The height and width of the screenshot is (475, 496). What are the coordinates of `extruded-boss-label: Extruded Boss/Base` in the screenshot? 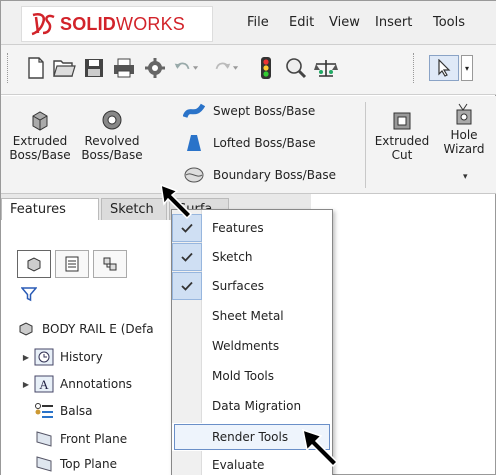 It's located at (40, 148).